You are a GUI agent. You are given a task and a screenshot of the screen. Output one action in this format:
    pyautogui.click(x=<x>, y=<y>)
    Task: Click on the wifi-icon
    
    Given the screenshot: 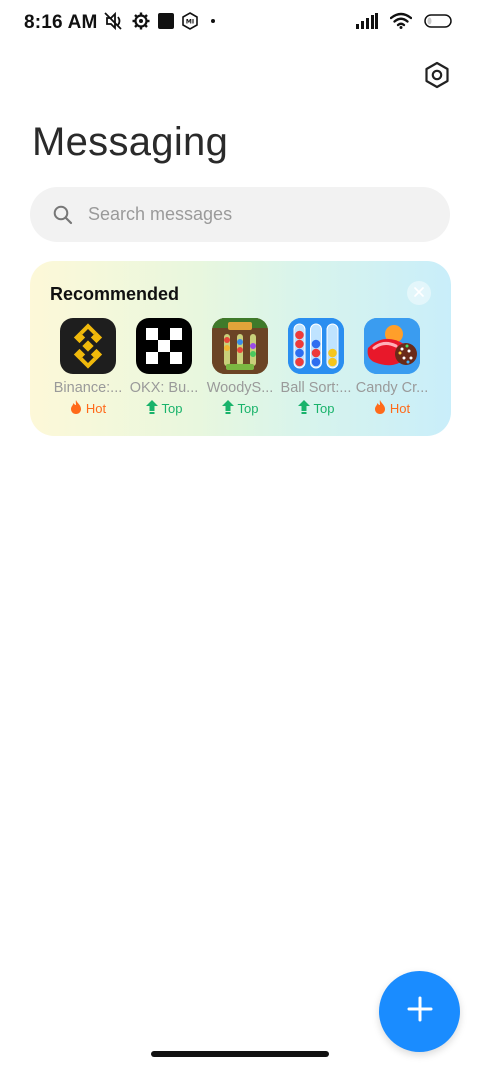 What is the action you would take?
    pyautogui.click(x=401, y=23)
    